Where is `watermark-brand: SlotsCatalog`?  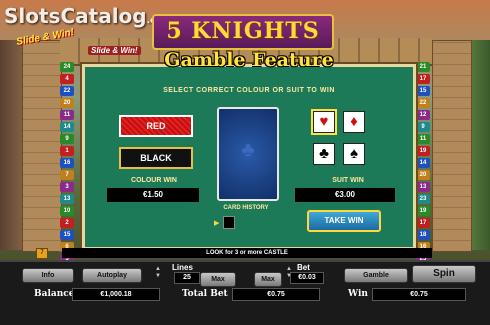
watermark-brand: SlotsCatalog is located at coordinates (75, 16).